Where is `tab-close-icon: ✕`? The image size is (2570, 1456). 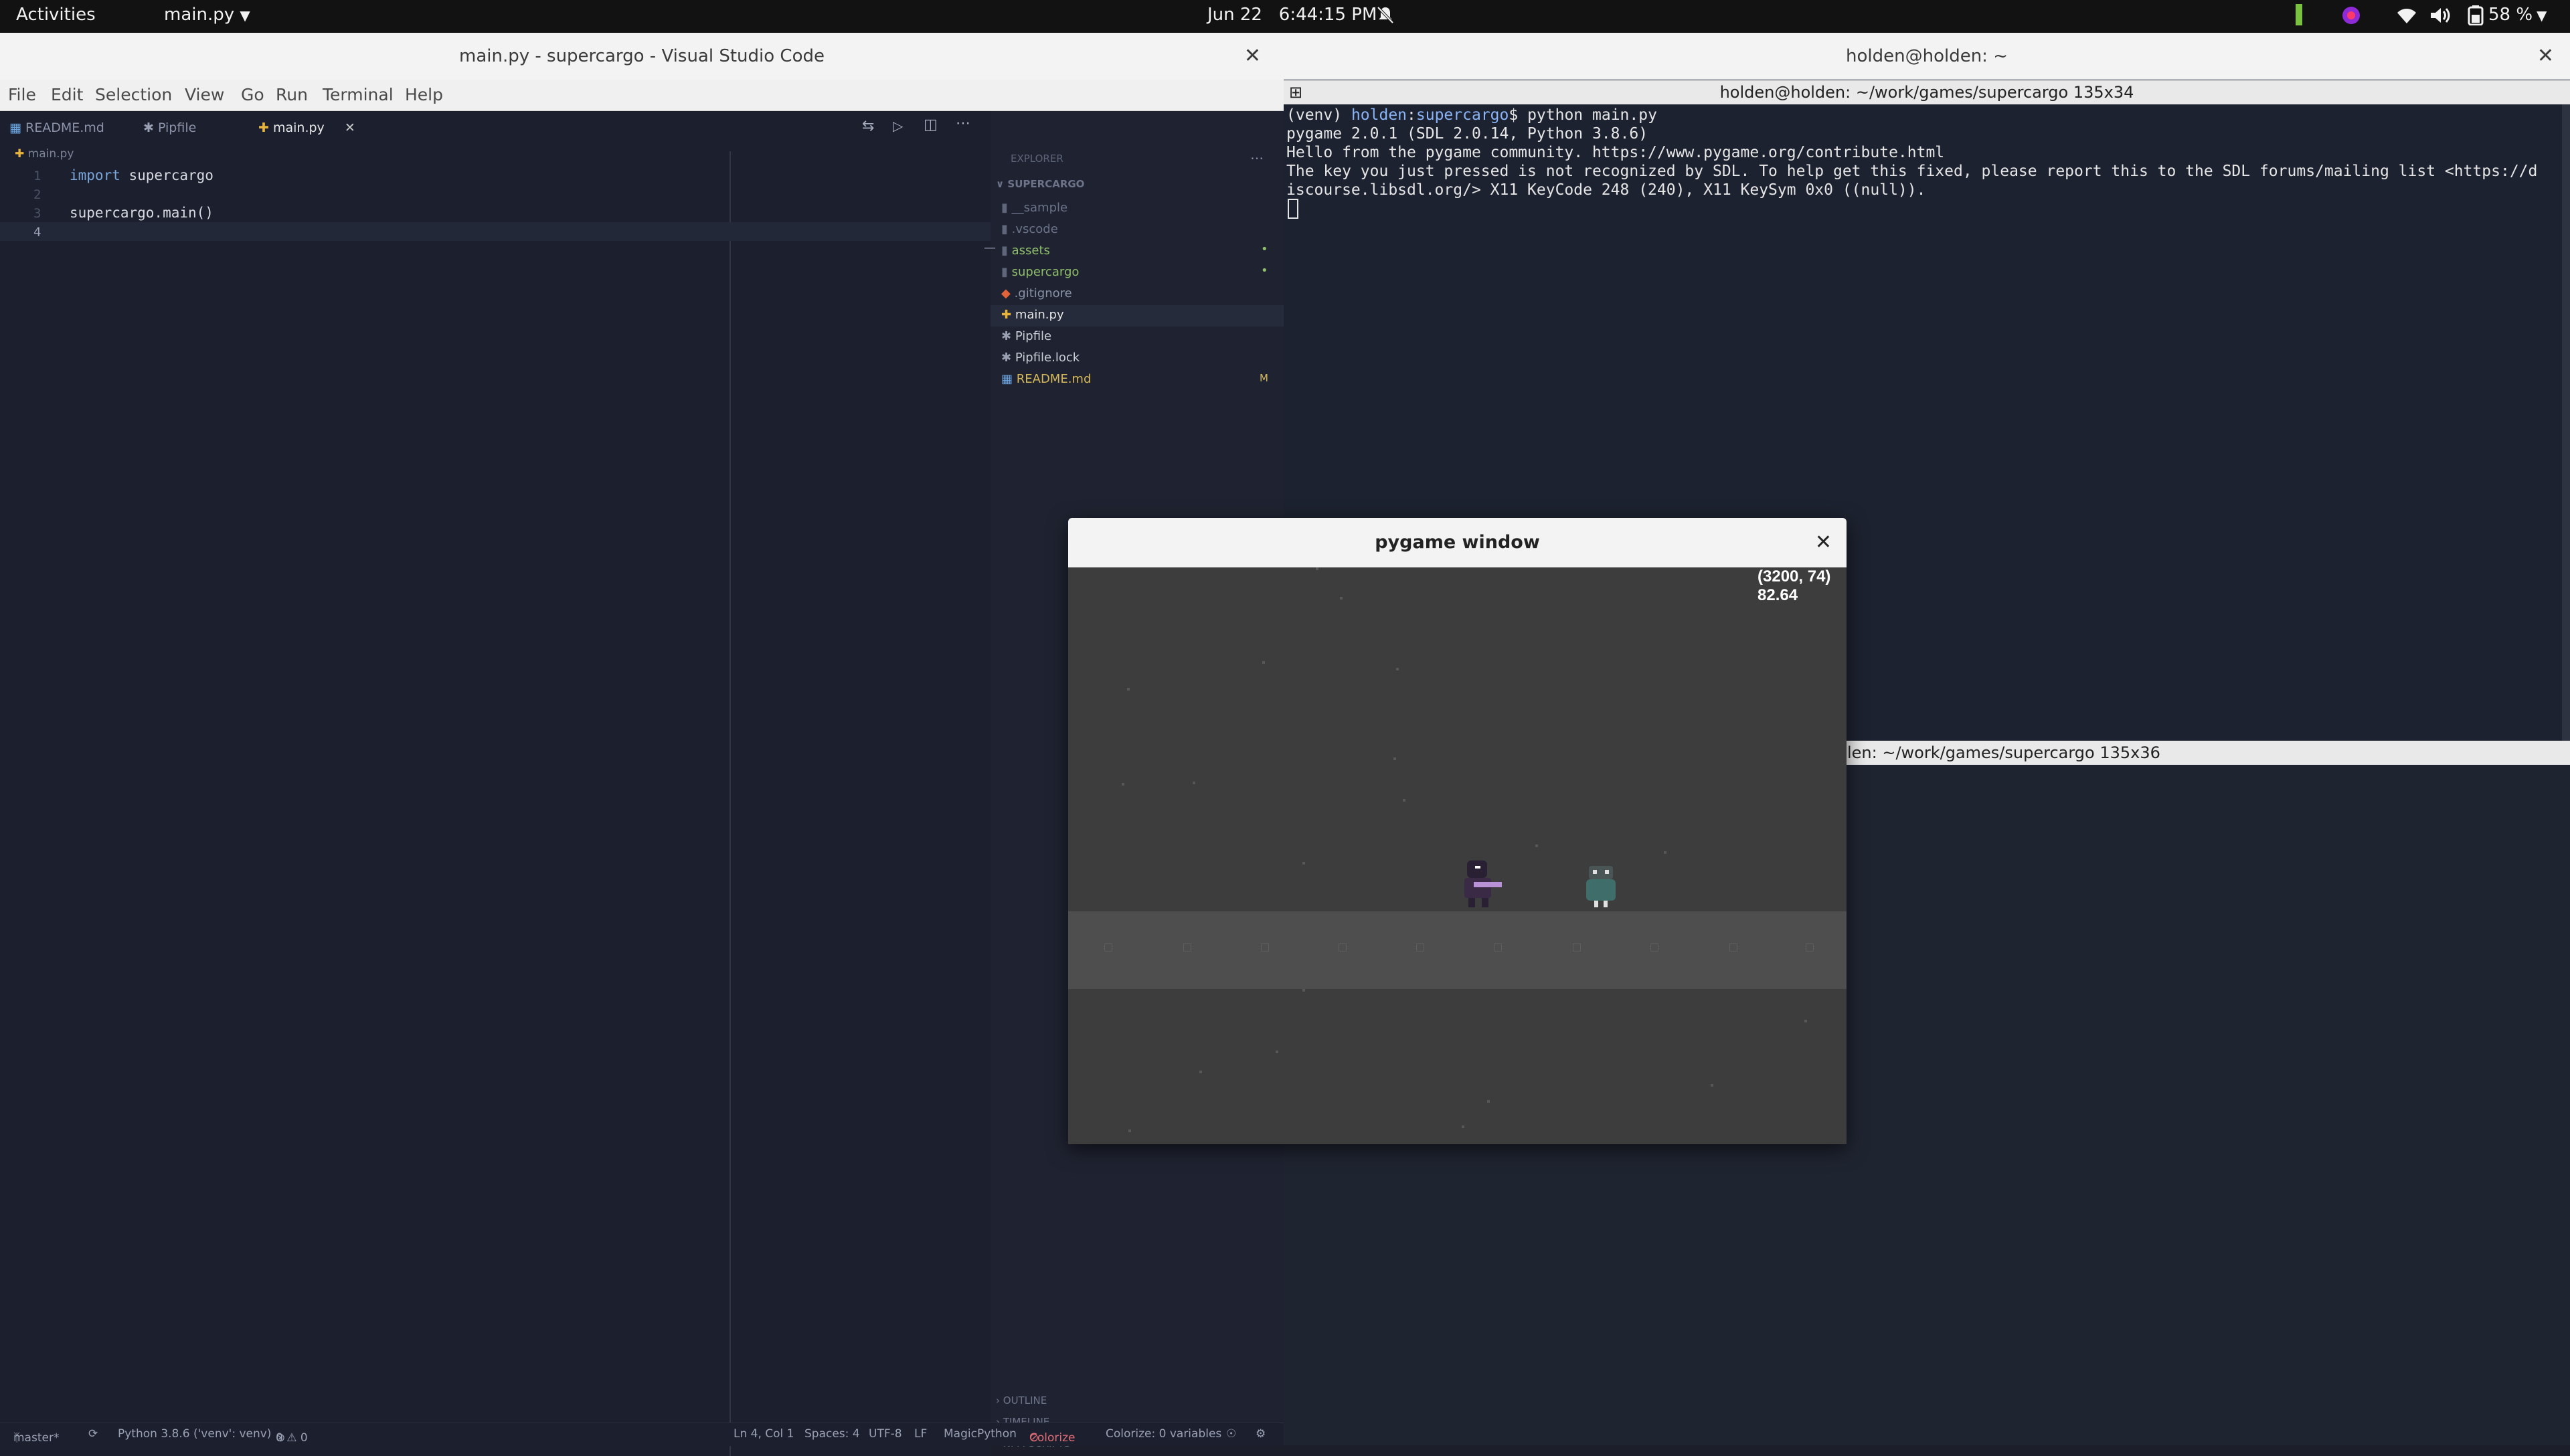 tab-close-icon: ✕ is located at coordinates (350, 127).